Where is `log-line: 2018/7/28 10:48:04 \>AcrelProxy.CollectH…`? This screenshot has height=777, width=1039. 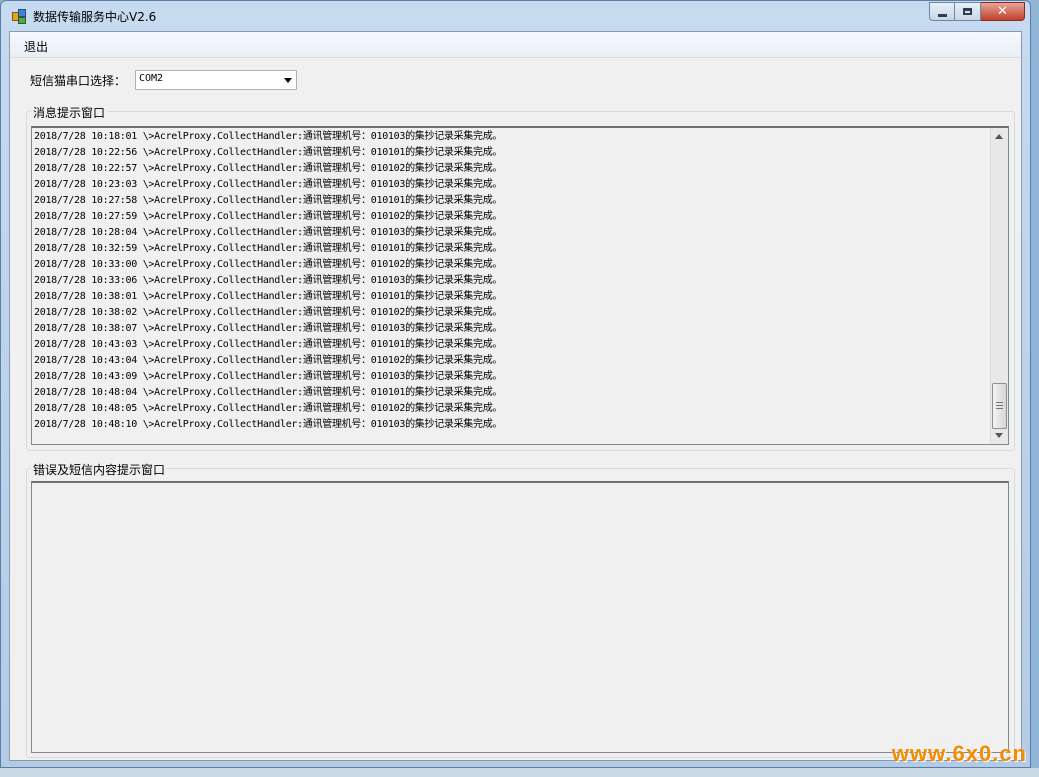
log-line: 2018/7/28 10:48:04 \>AcrelProxy.CollectH… is located at coordinates (268, 392).